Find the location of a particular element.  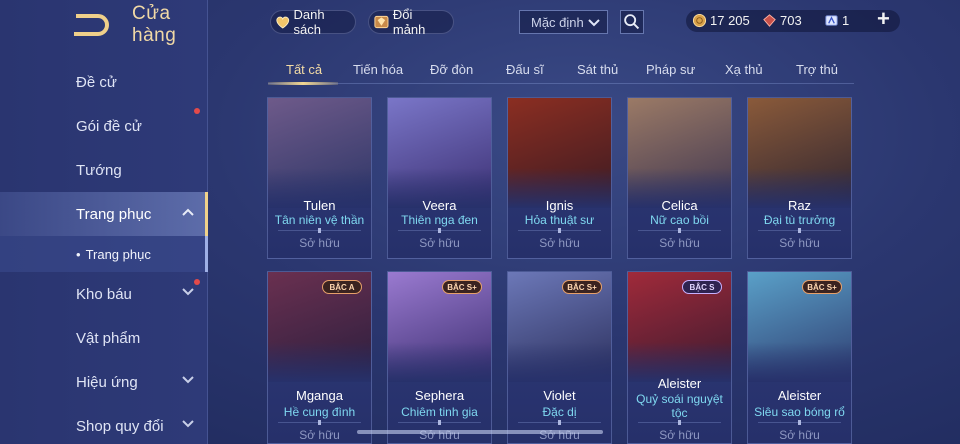

sidebar-item-skins: Trang phục is located at coordinates (104, 214).